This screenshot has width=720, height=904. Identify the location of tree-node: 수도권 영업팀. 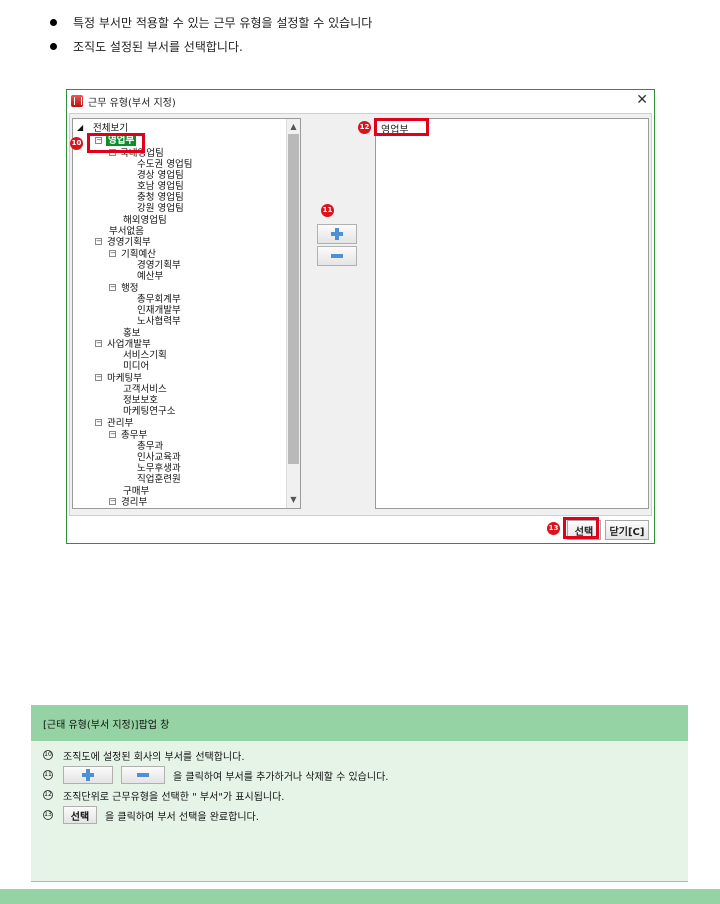
(164, 164).